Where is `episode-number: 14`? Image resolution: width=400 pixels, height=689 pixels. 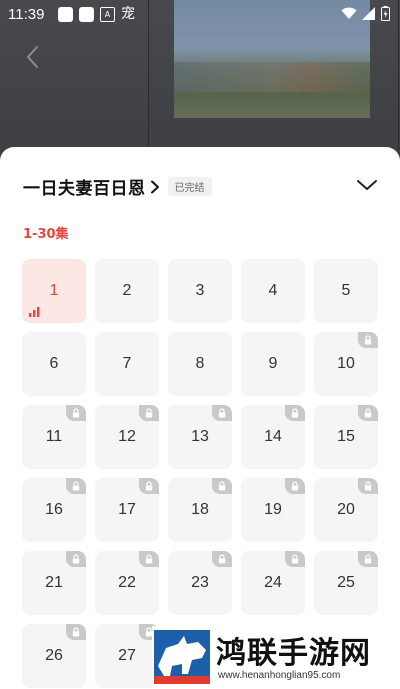 episode-number: 14 is located at coordinates (273, 436).